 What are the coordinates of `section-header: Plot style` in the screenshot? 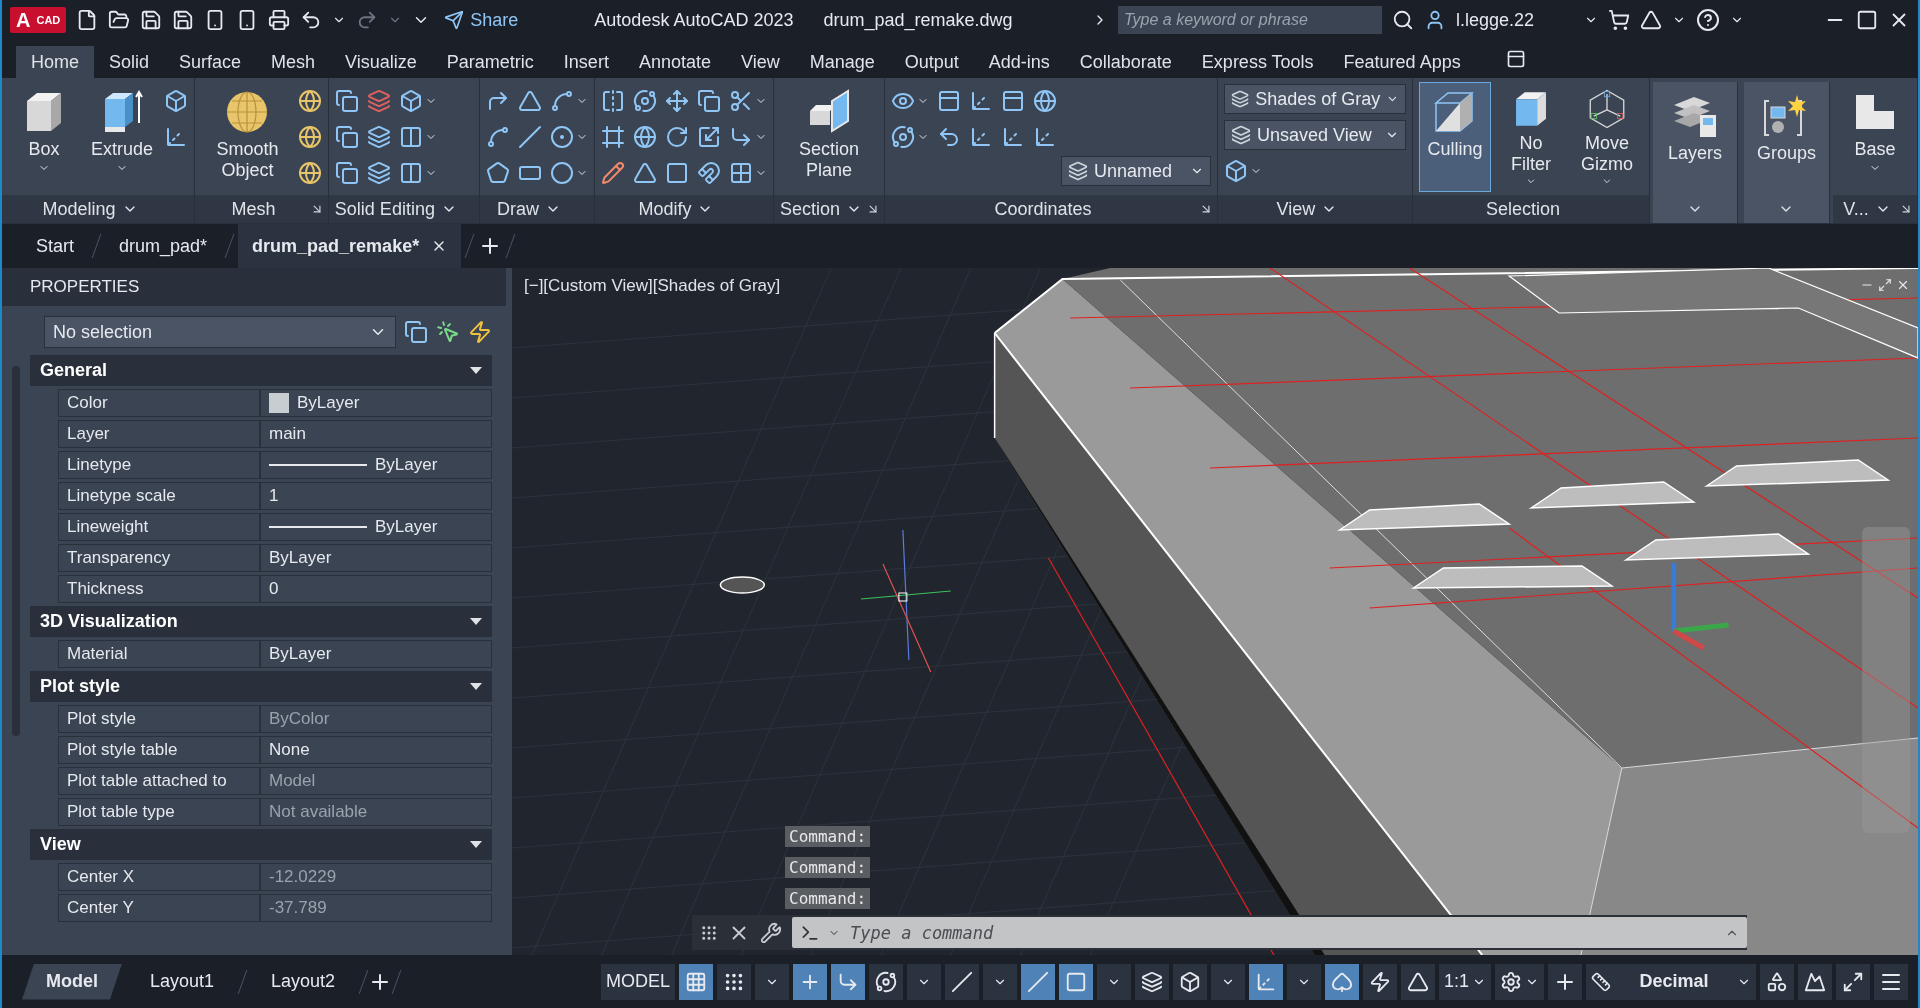 It's located at (261, 686).